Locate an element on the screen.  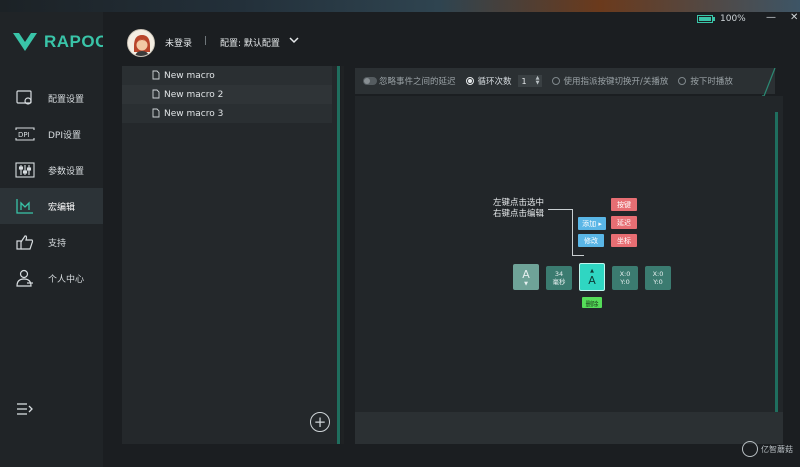
add-macro-button: + is located at coordinates (320, 422).